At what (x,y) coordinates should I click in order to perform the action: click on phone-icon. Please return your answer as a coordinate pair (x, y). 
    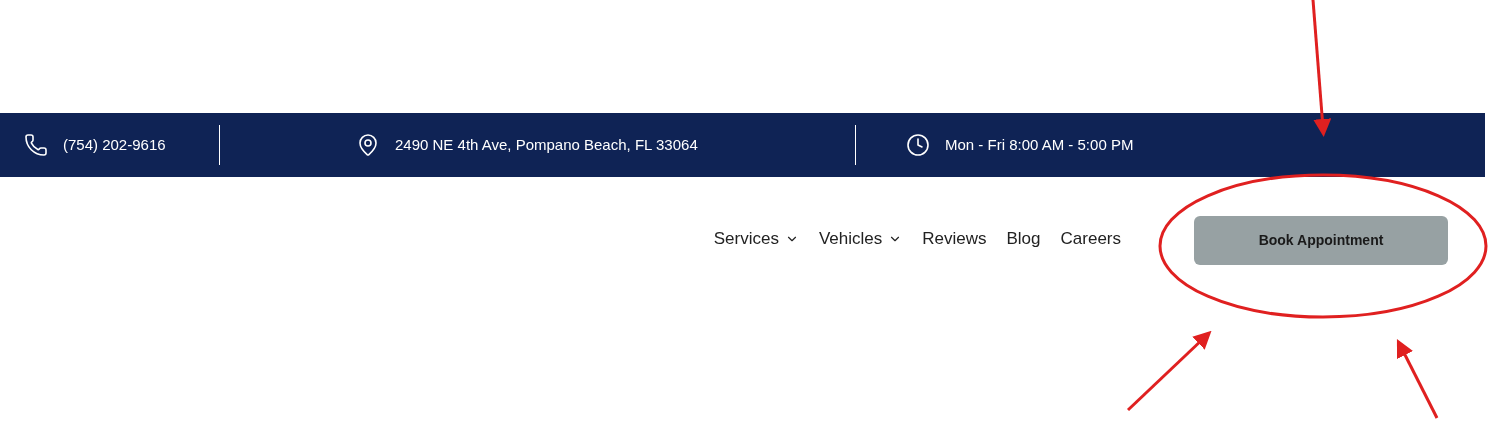
    Looking at the image, I should click on (36, 145).